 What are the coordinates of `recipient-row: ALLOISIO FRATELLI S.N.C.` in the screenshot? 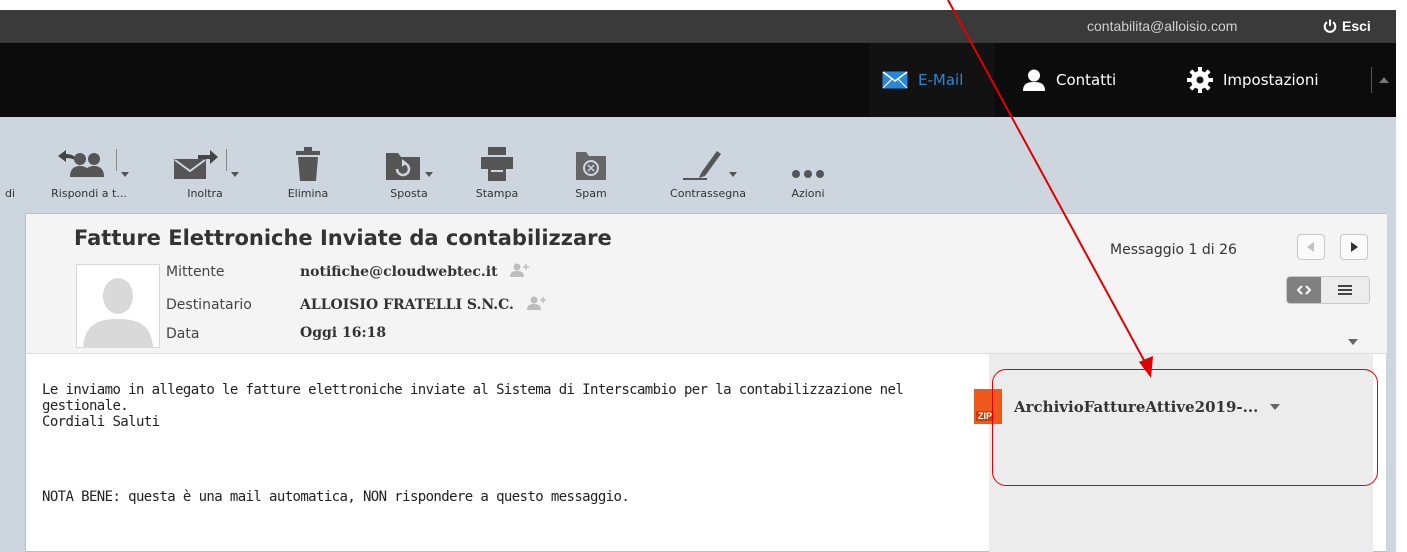 It's located at (423, 305).